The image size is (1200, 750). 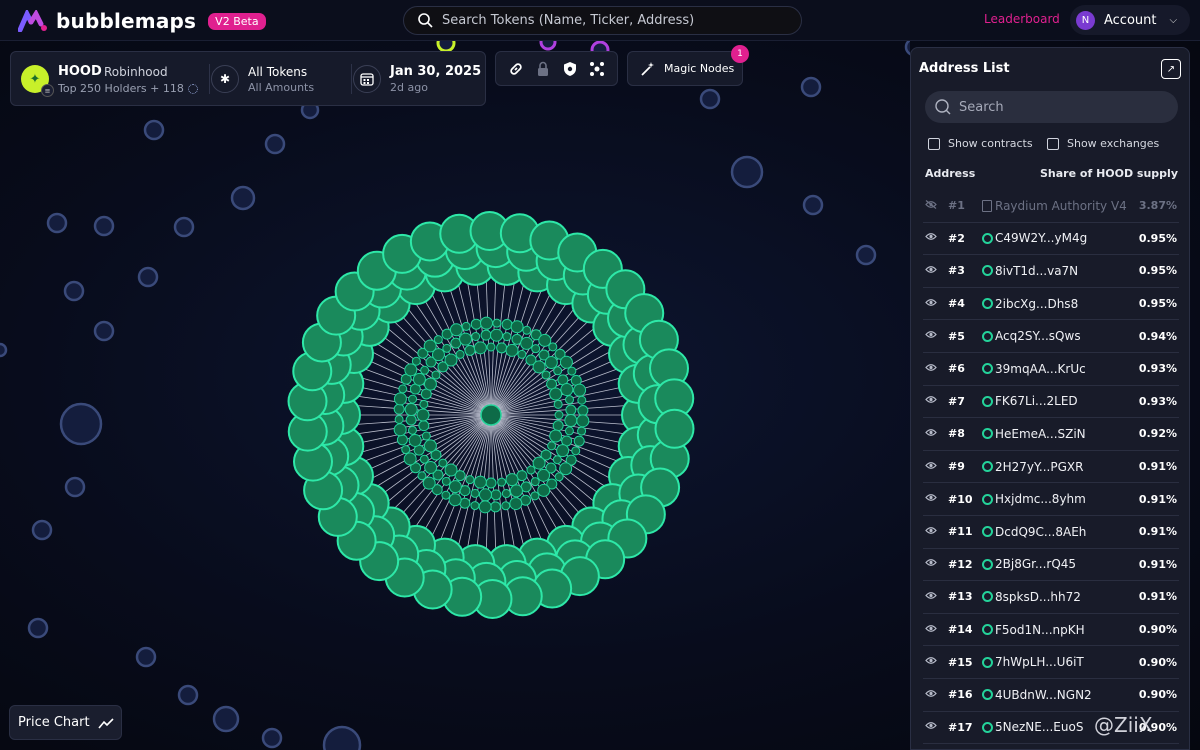 I want to click on address-row: #10 Hxjdmc...8yhm 0.91%, so click(x=1051, y=499).